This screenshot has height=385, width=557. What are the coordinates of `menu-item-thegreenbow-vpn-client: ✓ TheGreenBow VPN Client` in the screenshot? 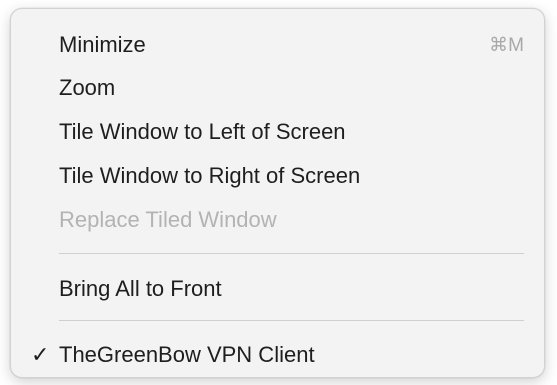 It's located at (277, 355).